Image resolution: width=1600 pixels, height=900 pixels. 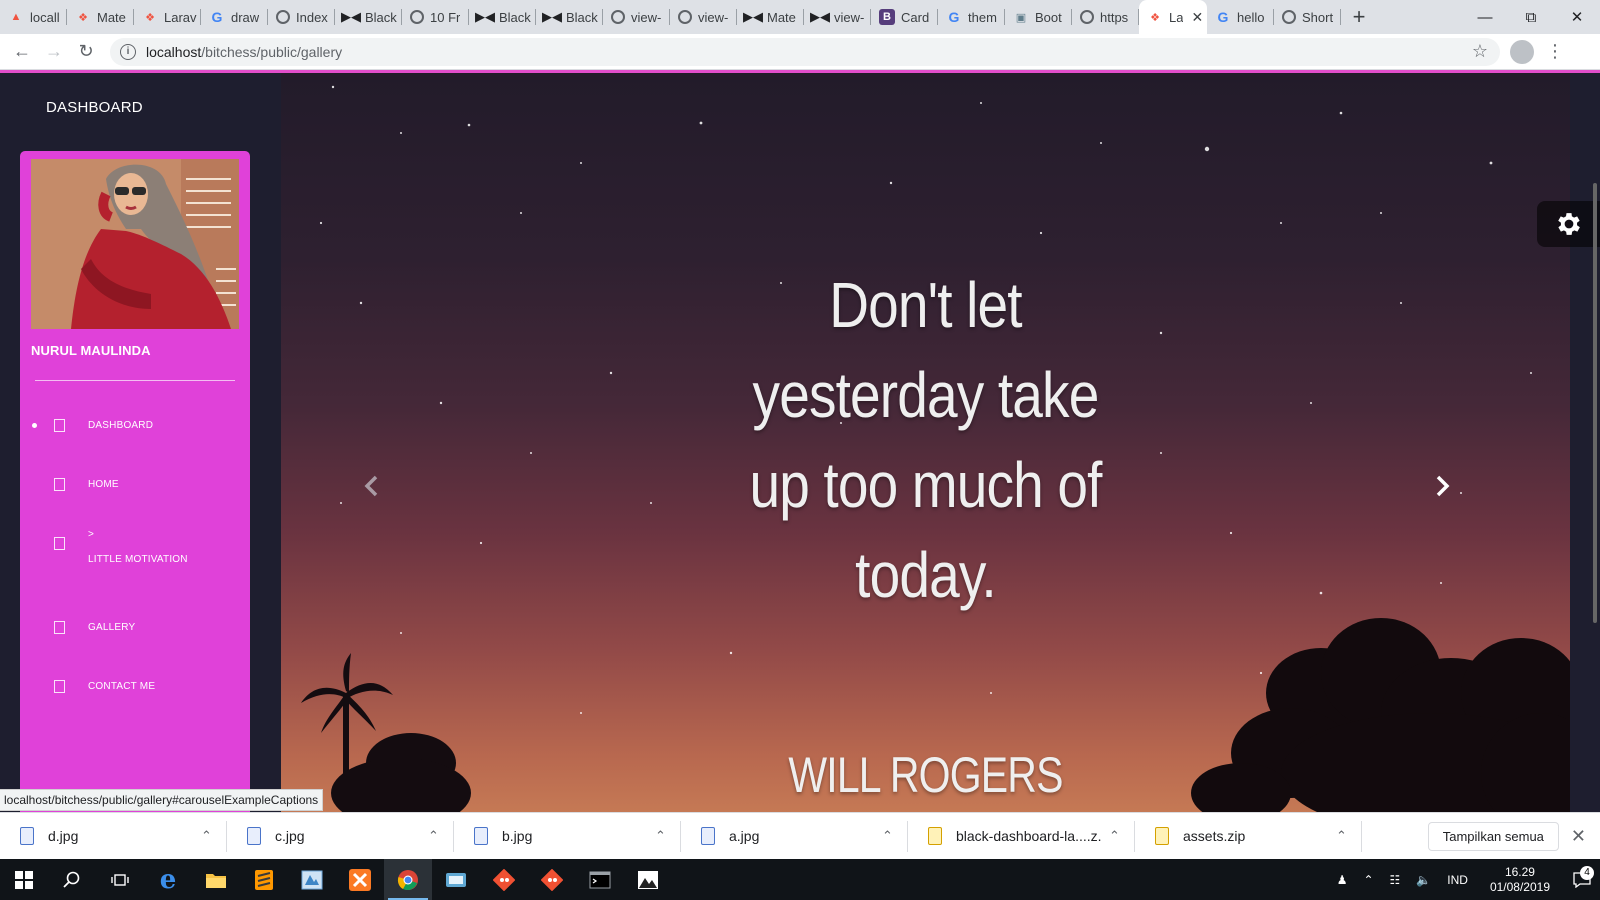 I want to click on chrome-icon, so click(x=407, y=879).